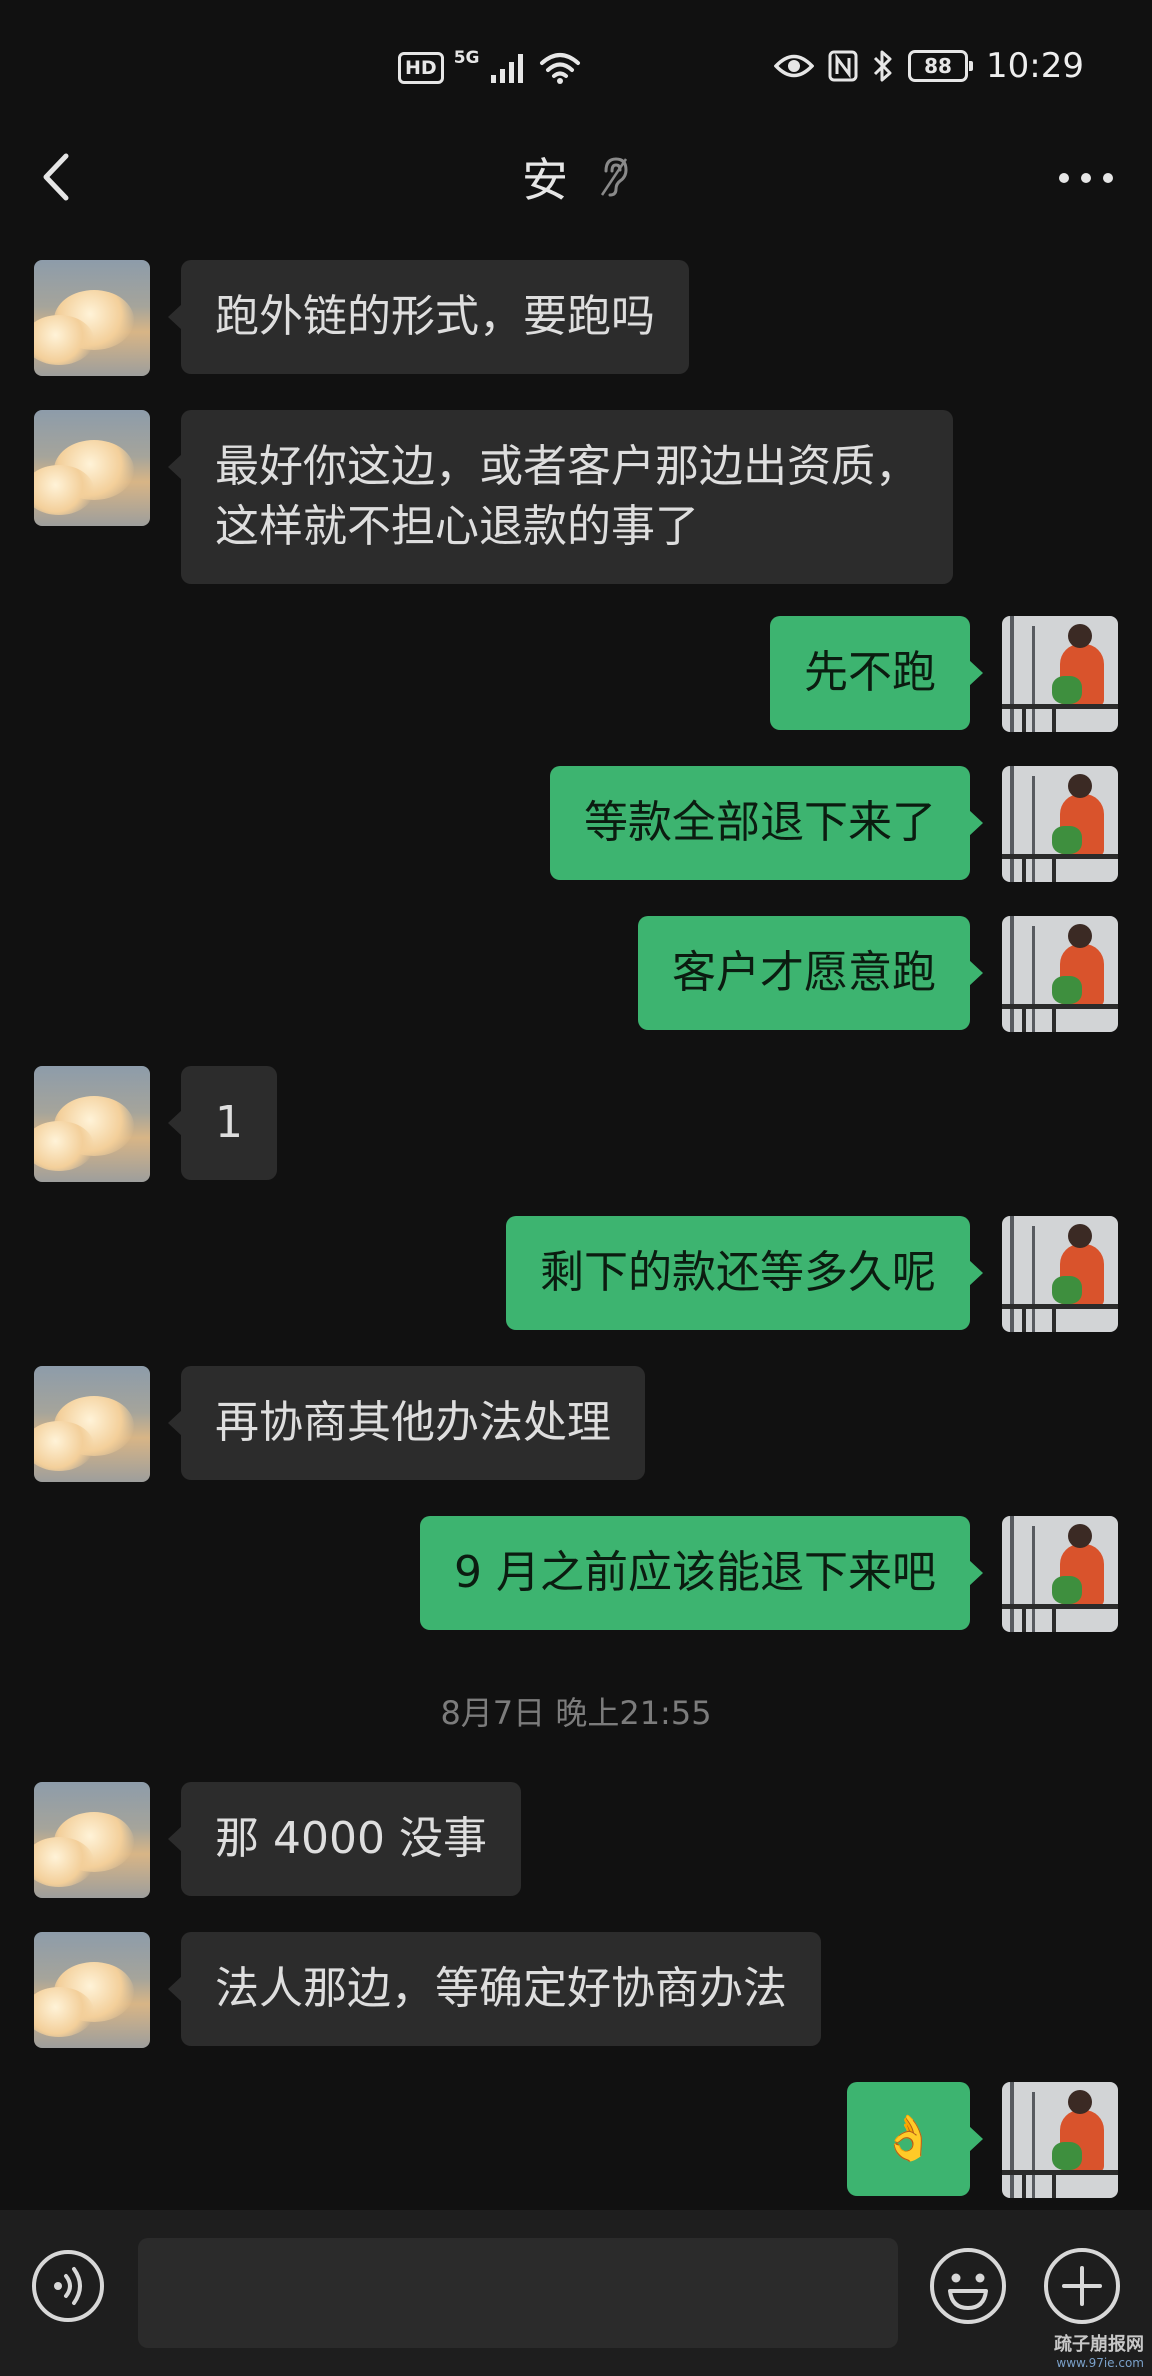  Describe the element at coordinates (457, 526) in the screenshot. I see `message-text: 这样就不担心退款的事了` at that location.